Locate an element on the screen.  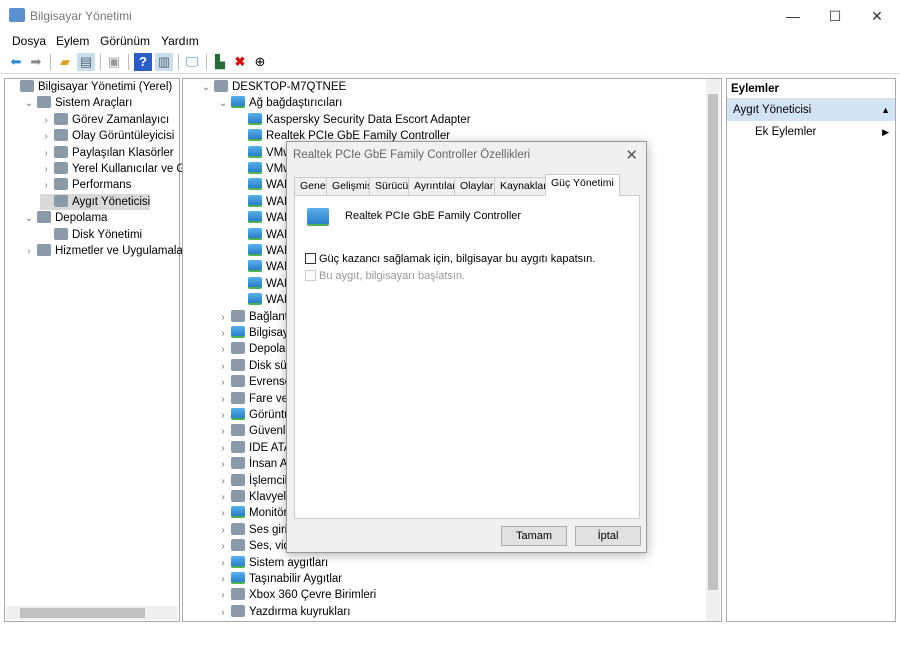
properties-icon: ▣ is located at coordinates (114, 62).